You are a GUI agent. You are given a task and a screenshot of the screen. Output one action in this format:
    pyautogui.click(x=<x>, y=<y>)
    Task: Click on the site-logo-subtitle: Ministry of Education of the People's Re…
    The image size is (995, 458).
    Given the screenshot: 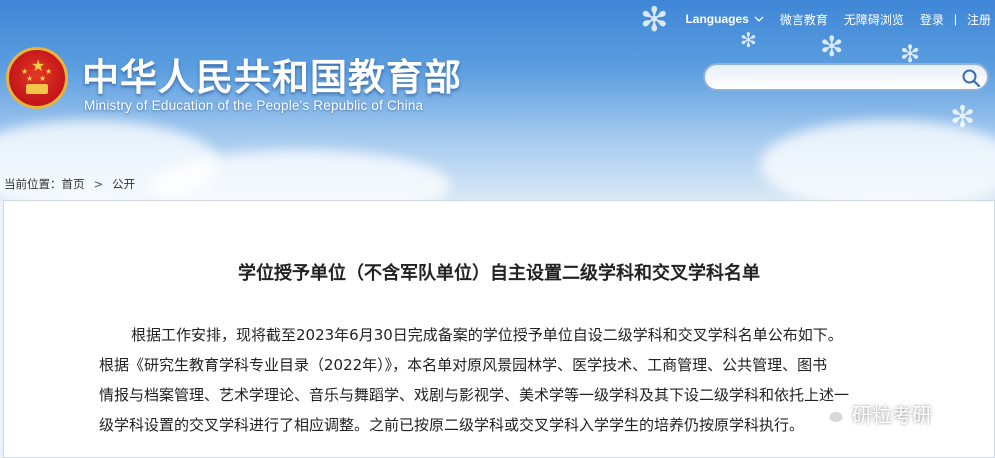 What is the action you would take?
    pyautogui.click(x=254, y=105)
    